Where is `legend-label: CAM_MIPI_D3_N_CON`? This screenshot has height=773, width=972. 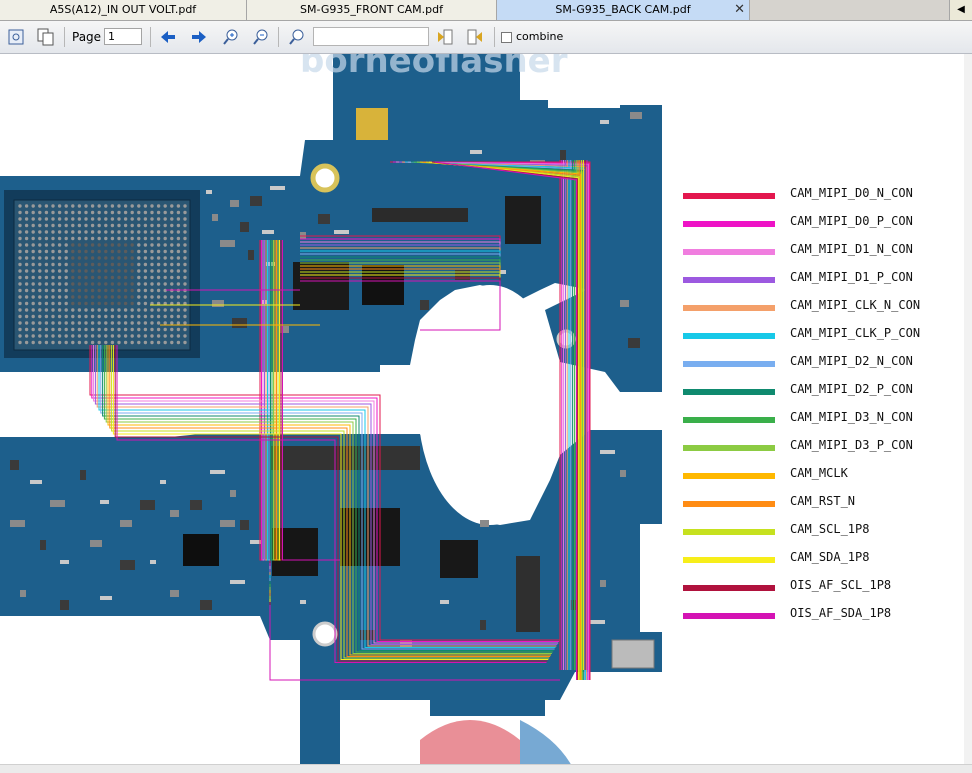 legend-label: CAM_MIPI_D3_N_CON is located at coordinates (851, 417).